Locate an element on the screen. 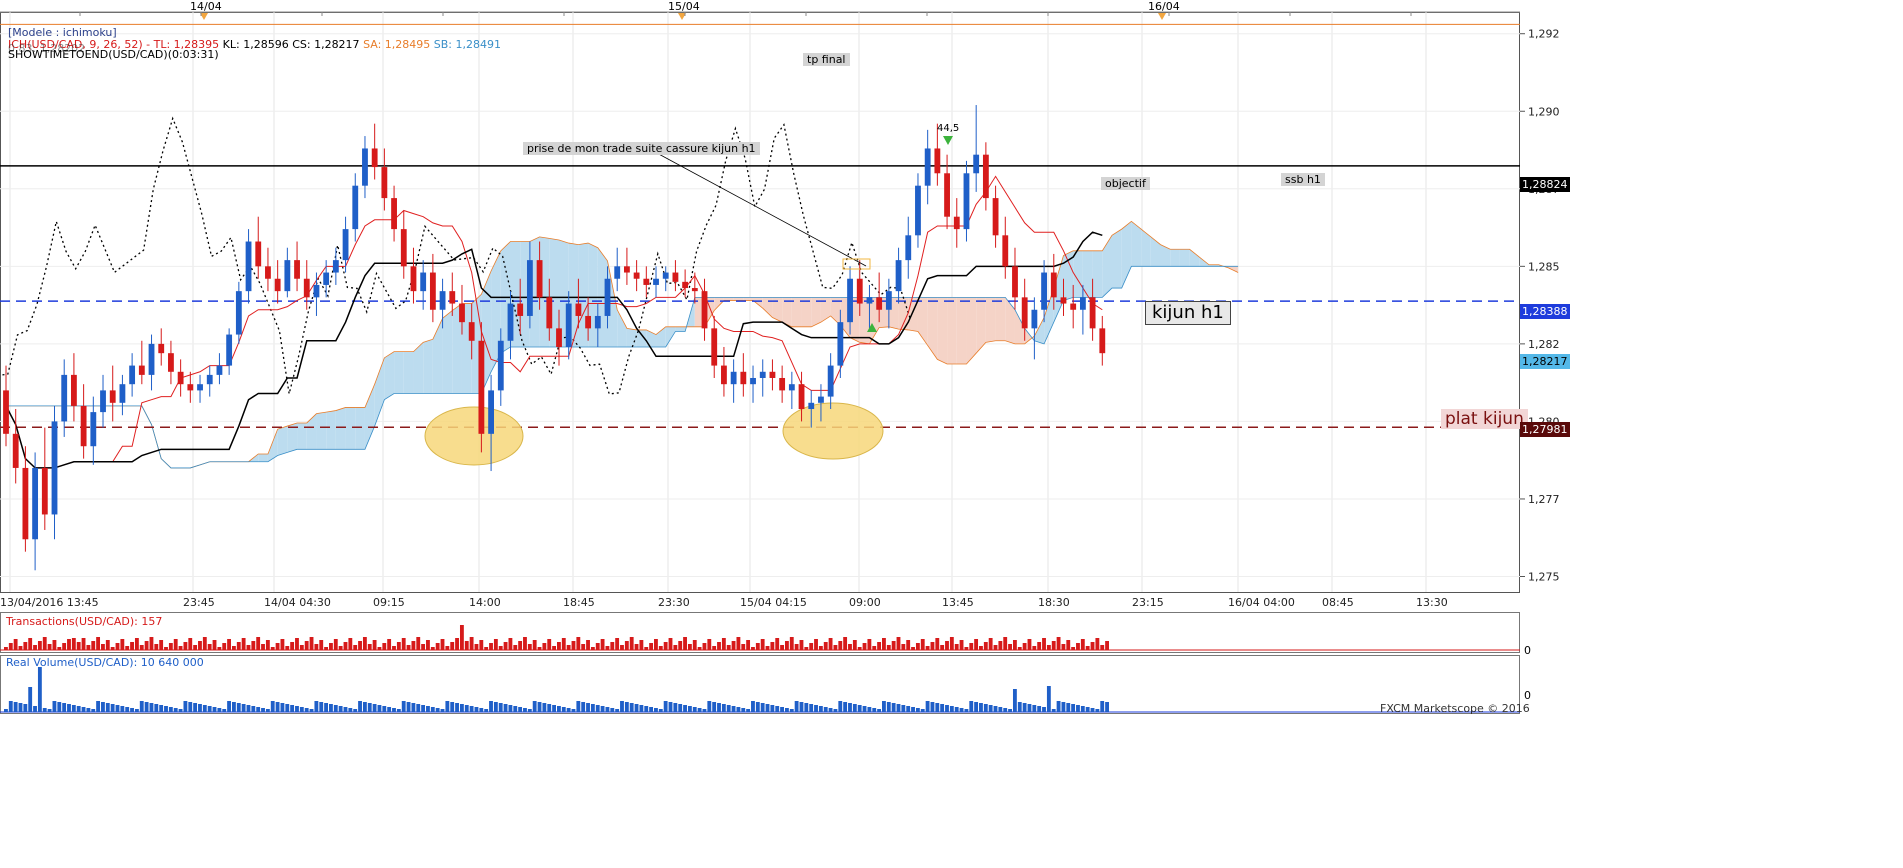 The width and height of the screenshot is (1903, 868). top-date-label: 14/04 is located at coordinates (206, 6).